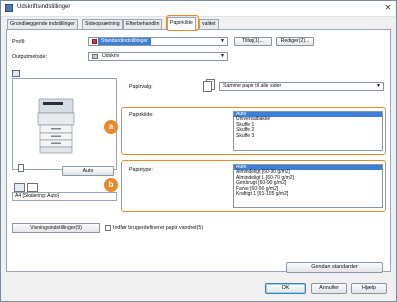 Image resolution: width=397 pixels, height=302 pixels. Describe the element at coordinates (19, 187) in the screenshot. I see `view-toggle-icon` at that location.